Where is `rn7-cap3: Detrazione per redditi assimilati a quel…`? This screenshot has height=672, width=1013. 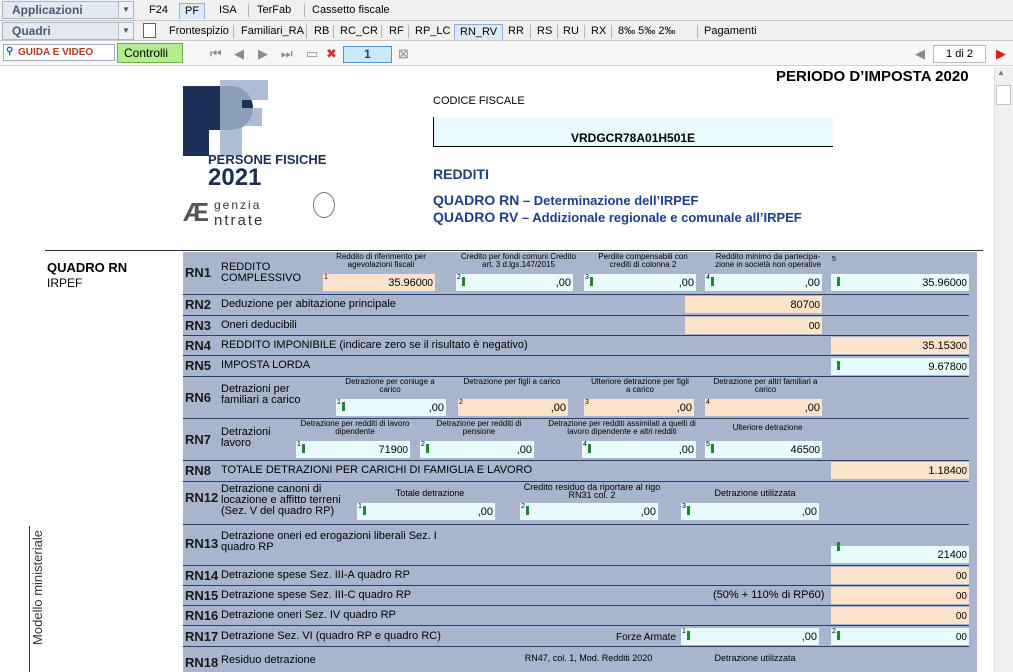
rn7-cap3: Detrazione per redditi assimilati a quel… is located at coordinates (622, 427).